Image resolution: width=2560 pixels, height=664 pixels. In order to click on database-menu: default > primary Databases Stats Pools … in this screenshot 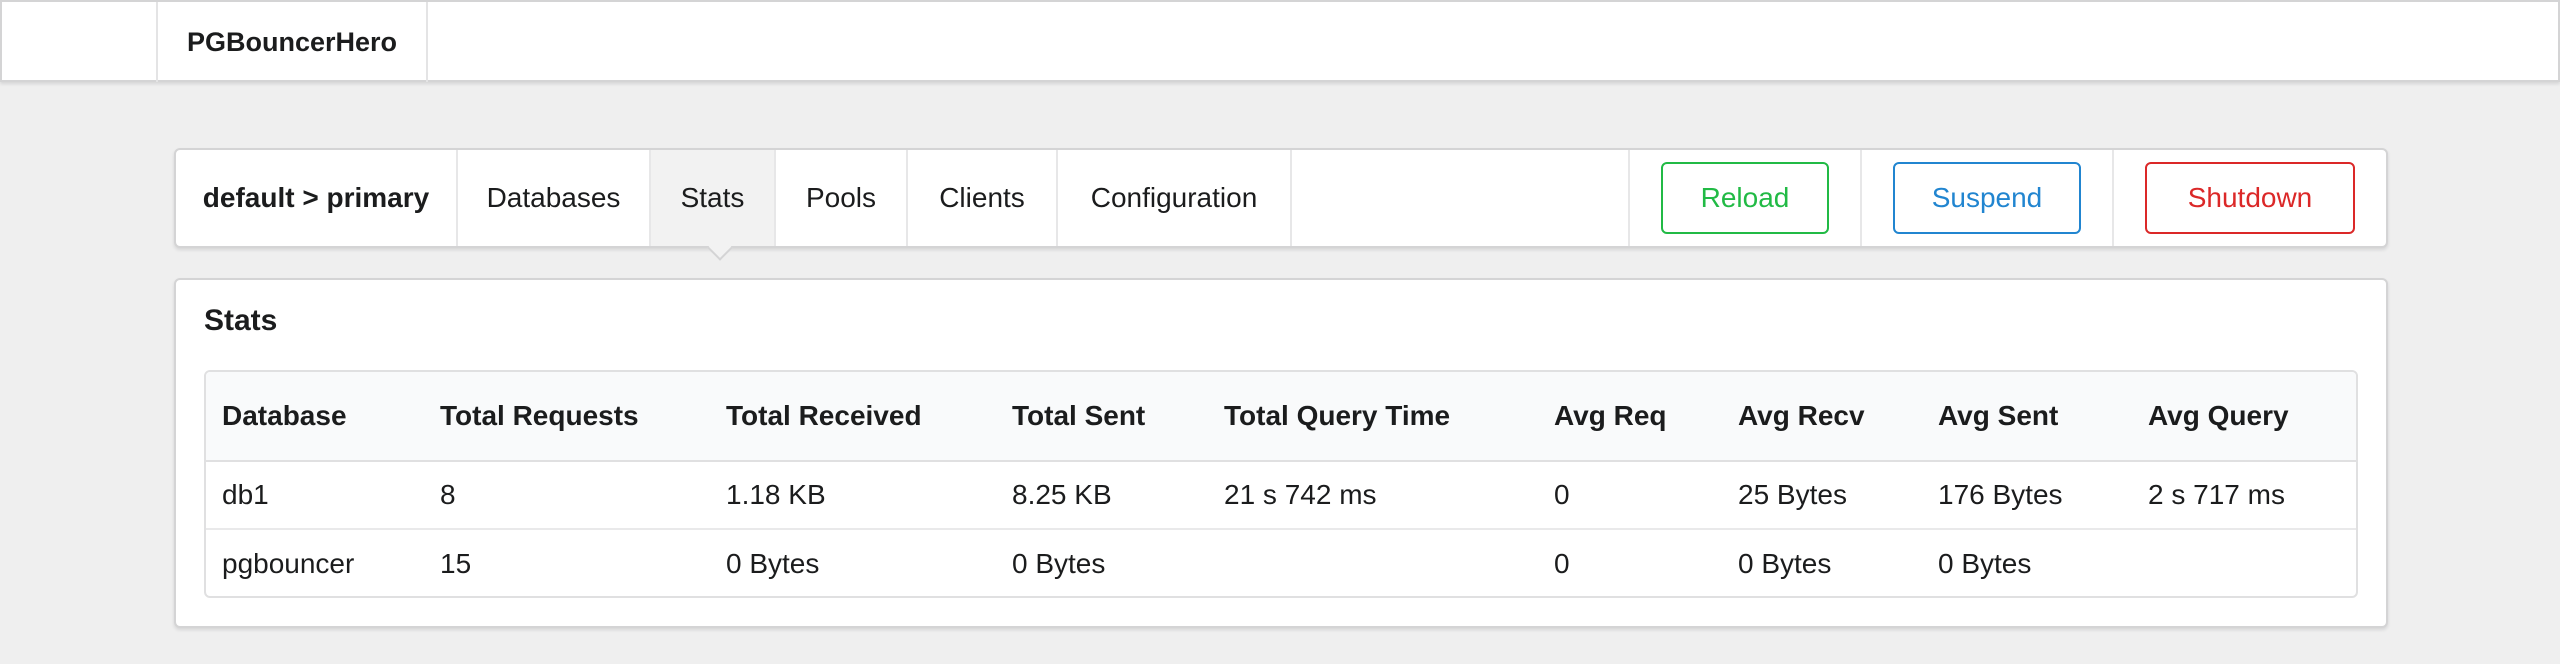, I will do `click(1281, 198)`.